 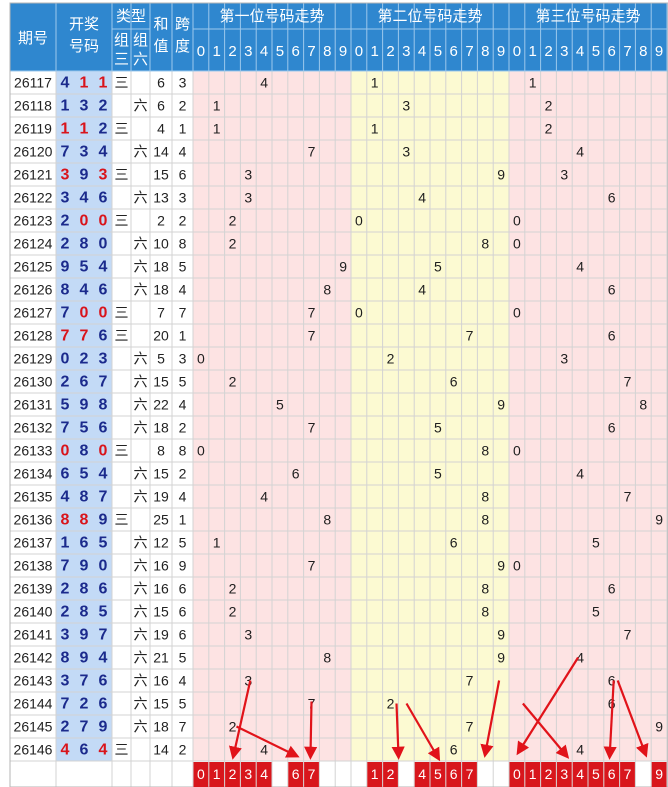 What do you see at coordinates (161, 382) in the screenshot?
I see `sum-cell: 15` at bounding box center [161, 382].